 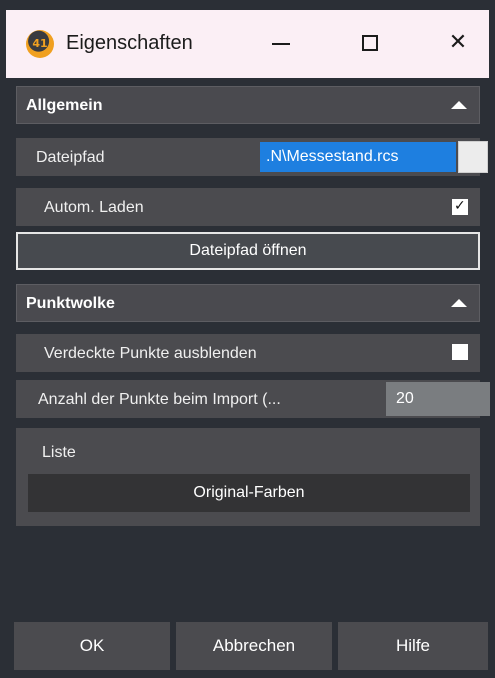 I want to click on close-icon: ✕, so click(x=458, y=42).